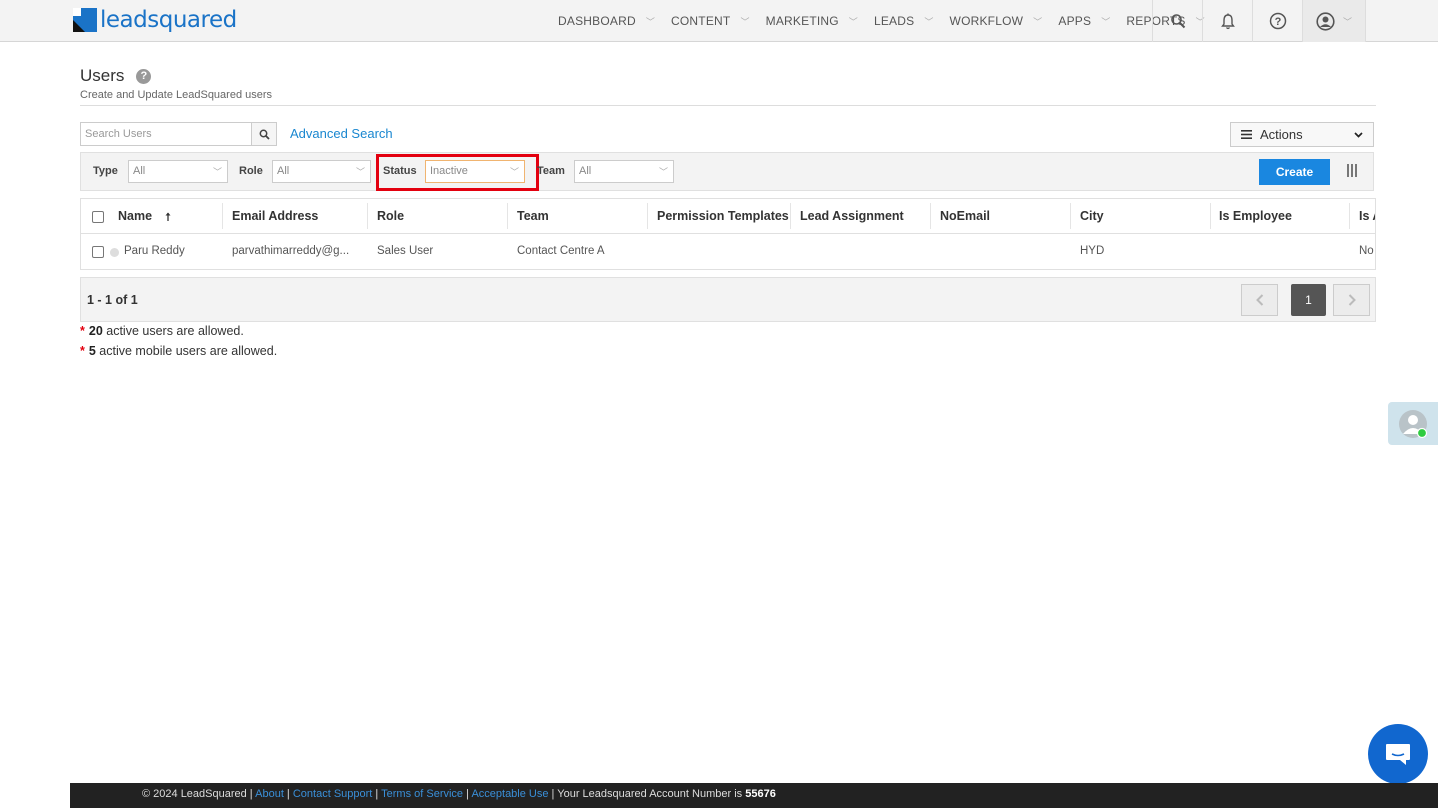  I want to click on divider, so click(728, 105).